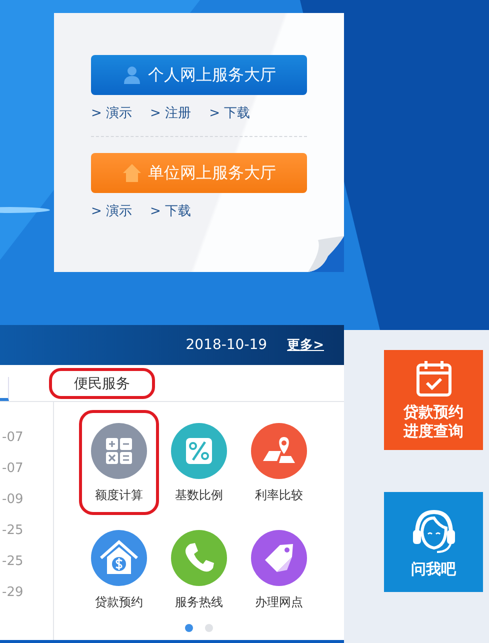 The width and height of the screenshot is (489, 643). I want to click on phone-icon, so click(199, 558).